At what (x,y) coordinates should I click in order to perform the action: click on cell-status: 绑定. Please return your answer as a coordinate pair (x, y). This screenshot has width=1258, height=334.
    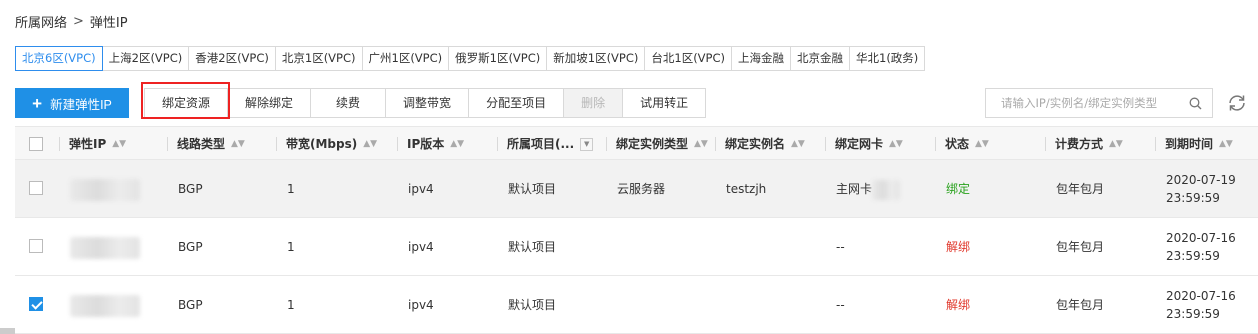
    Looking at the image, I should click on (958, 189).